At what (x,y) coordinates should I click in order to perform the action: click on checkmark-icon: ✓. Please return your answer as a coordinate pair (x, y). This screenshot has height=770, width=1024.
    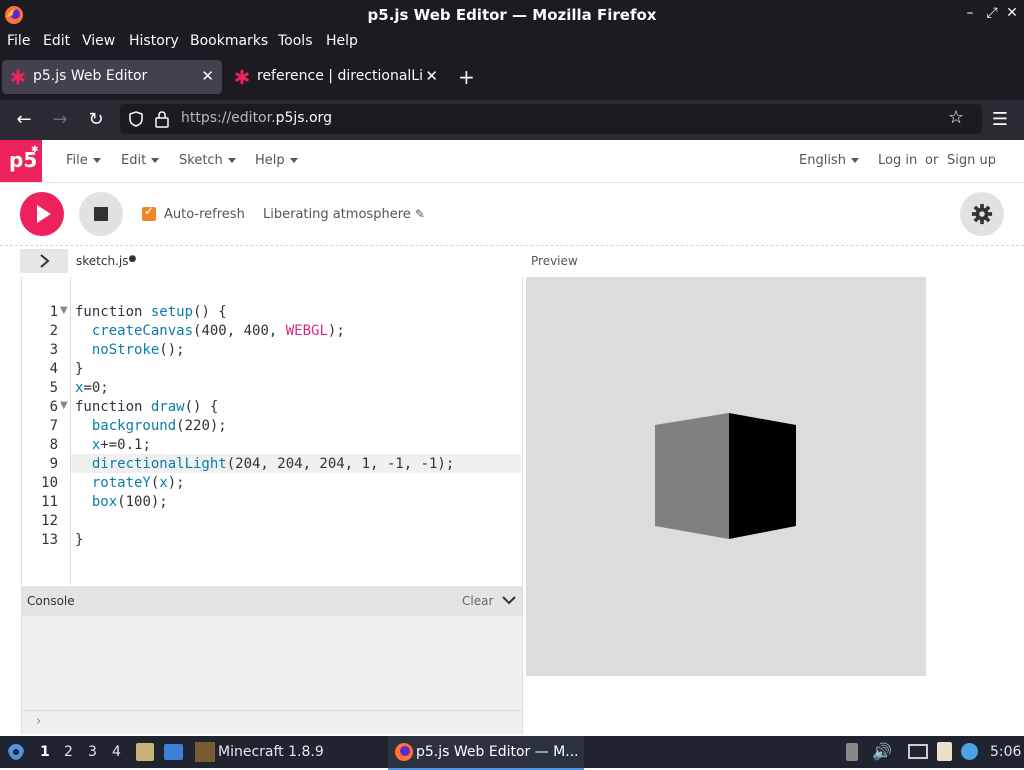
    Looking at the image, I should click on (149, 211).